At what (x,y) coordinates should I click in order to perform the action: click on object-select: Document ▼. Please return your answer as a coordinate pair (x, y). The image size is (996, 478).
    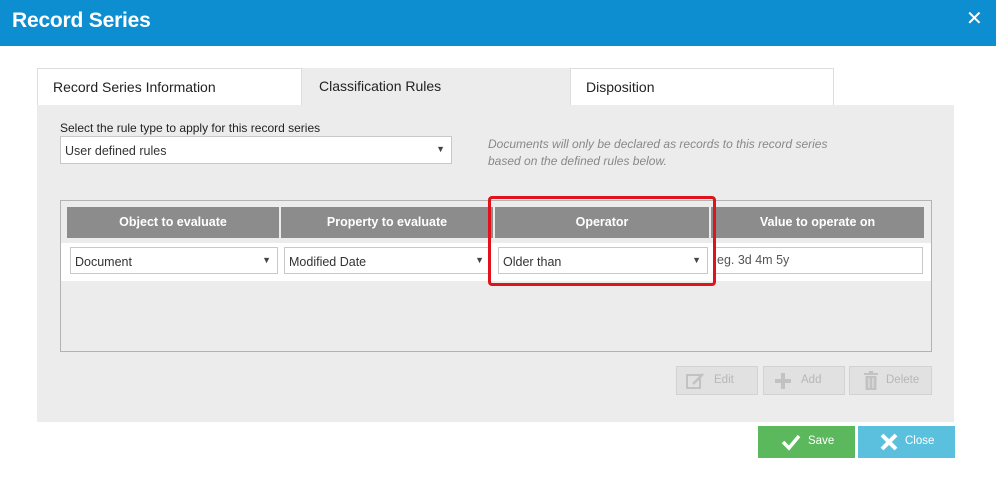
    Looking at the image, I should click on (174, 260).